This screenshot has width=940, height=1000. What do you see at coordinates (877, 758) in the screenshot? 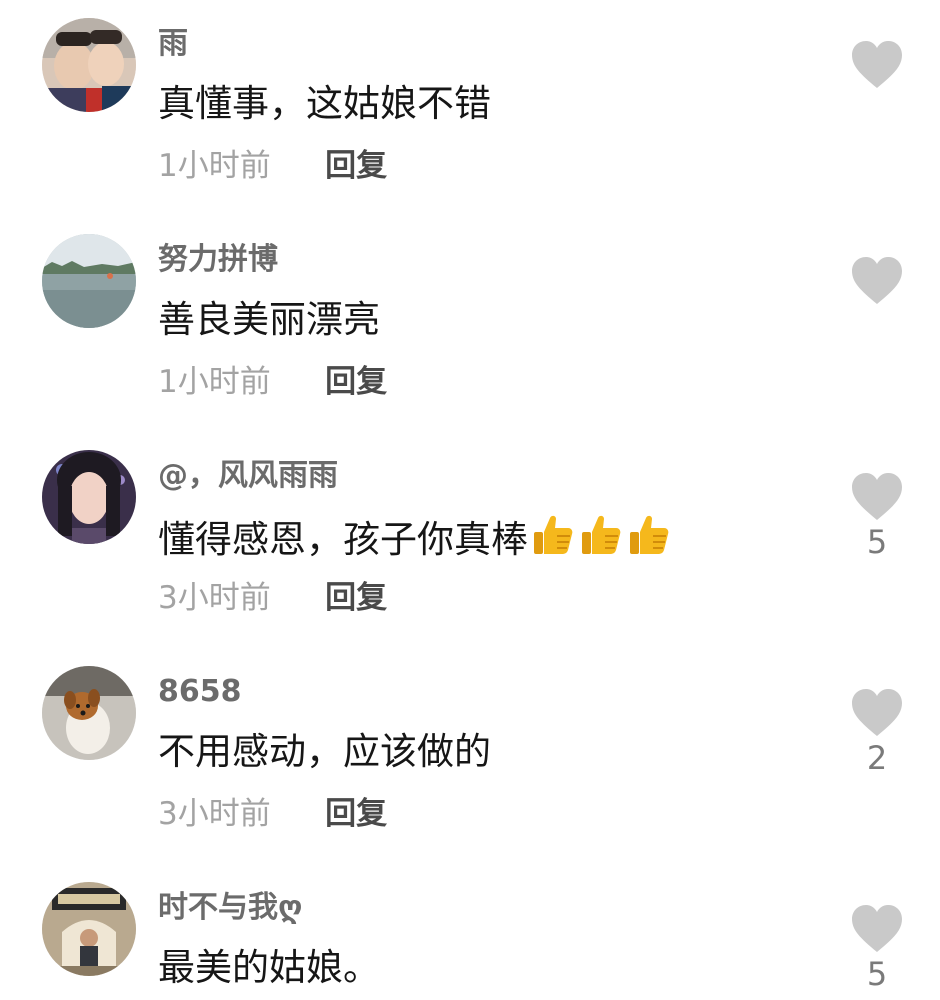
I see `like-count: 2` at bounding box center [877, 758].